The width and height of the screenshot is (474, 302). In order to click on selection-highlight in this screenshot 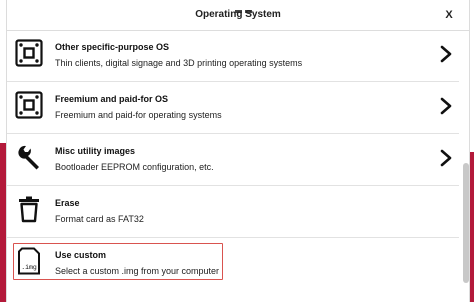, I will do `click(118, 261)`.